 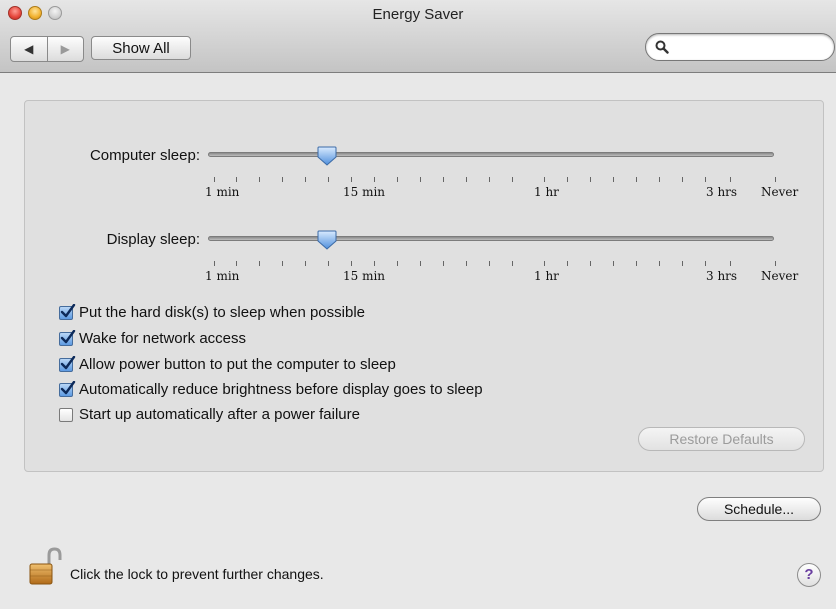 I want to click on navigation-buttons: ◀ ▶, so click(x=47, y=49).